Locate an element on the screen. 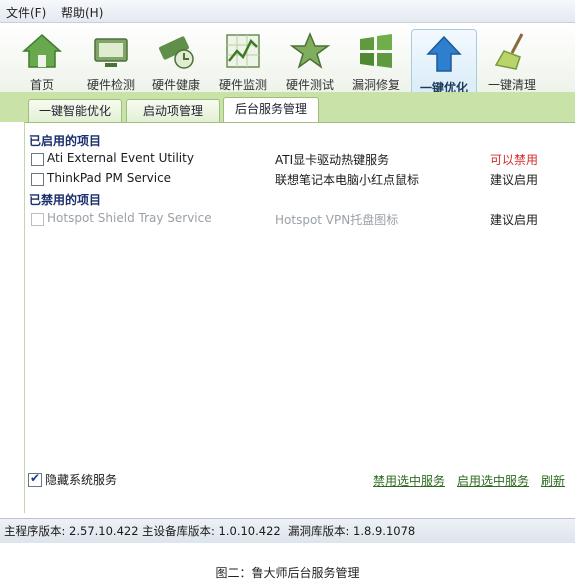 The width and height of the screenshot is (575, 588). service-name: Hotspot Shield Tray Service is located at coordinates (129, 218).